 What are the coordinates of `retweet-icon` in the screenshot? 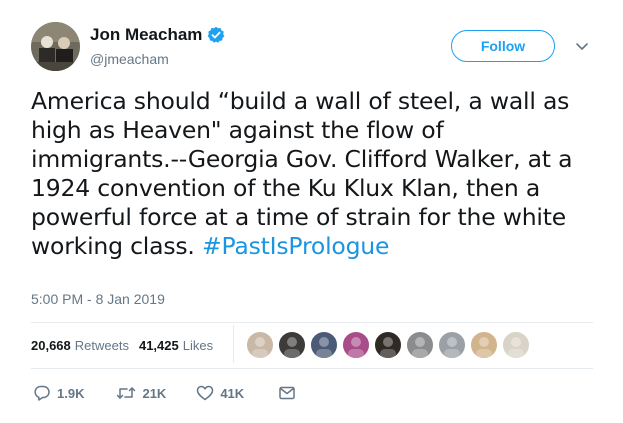 It's located at (126, 393).